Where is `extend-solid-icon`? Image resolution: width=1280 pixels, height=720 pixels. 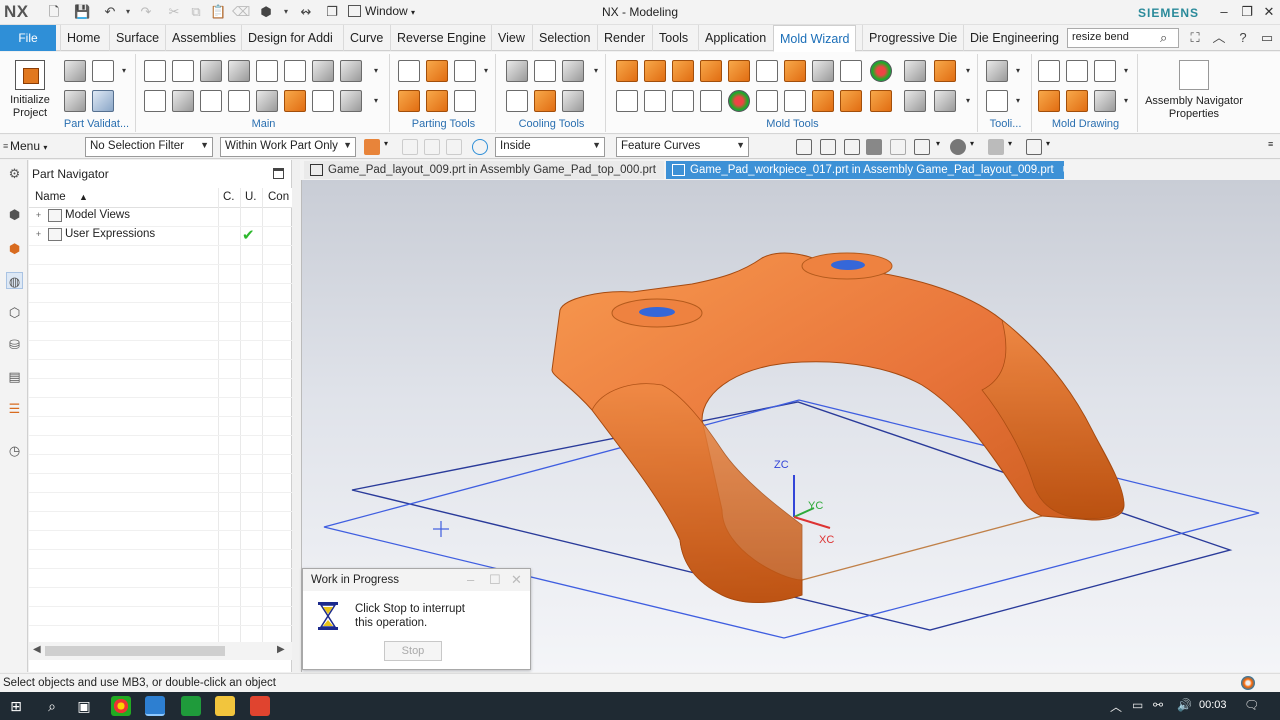 extend-solid-icon is located at coordinates (683, 71).